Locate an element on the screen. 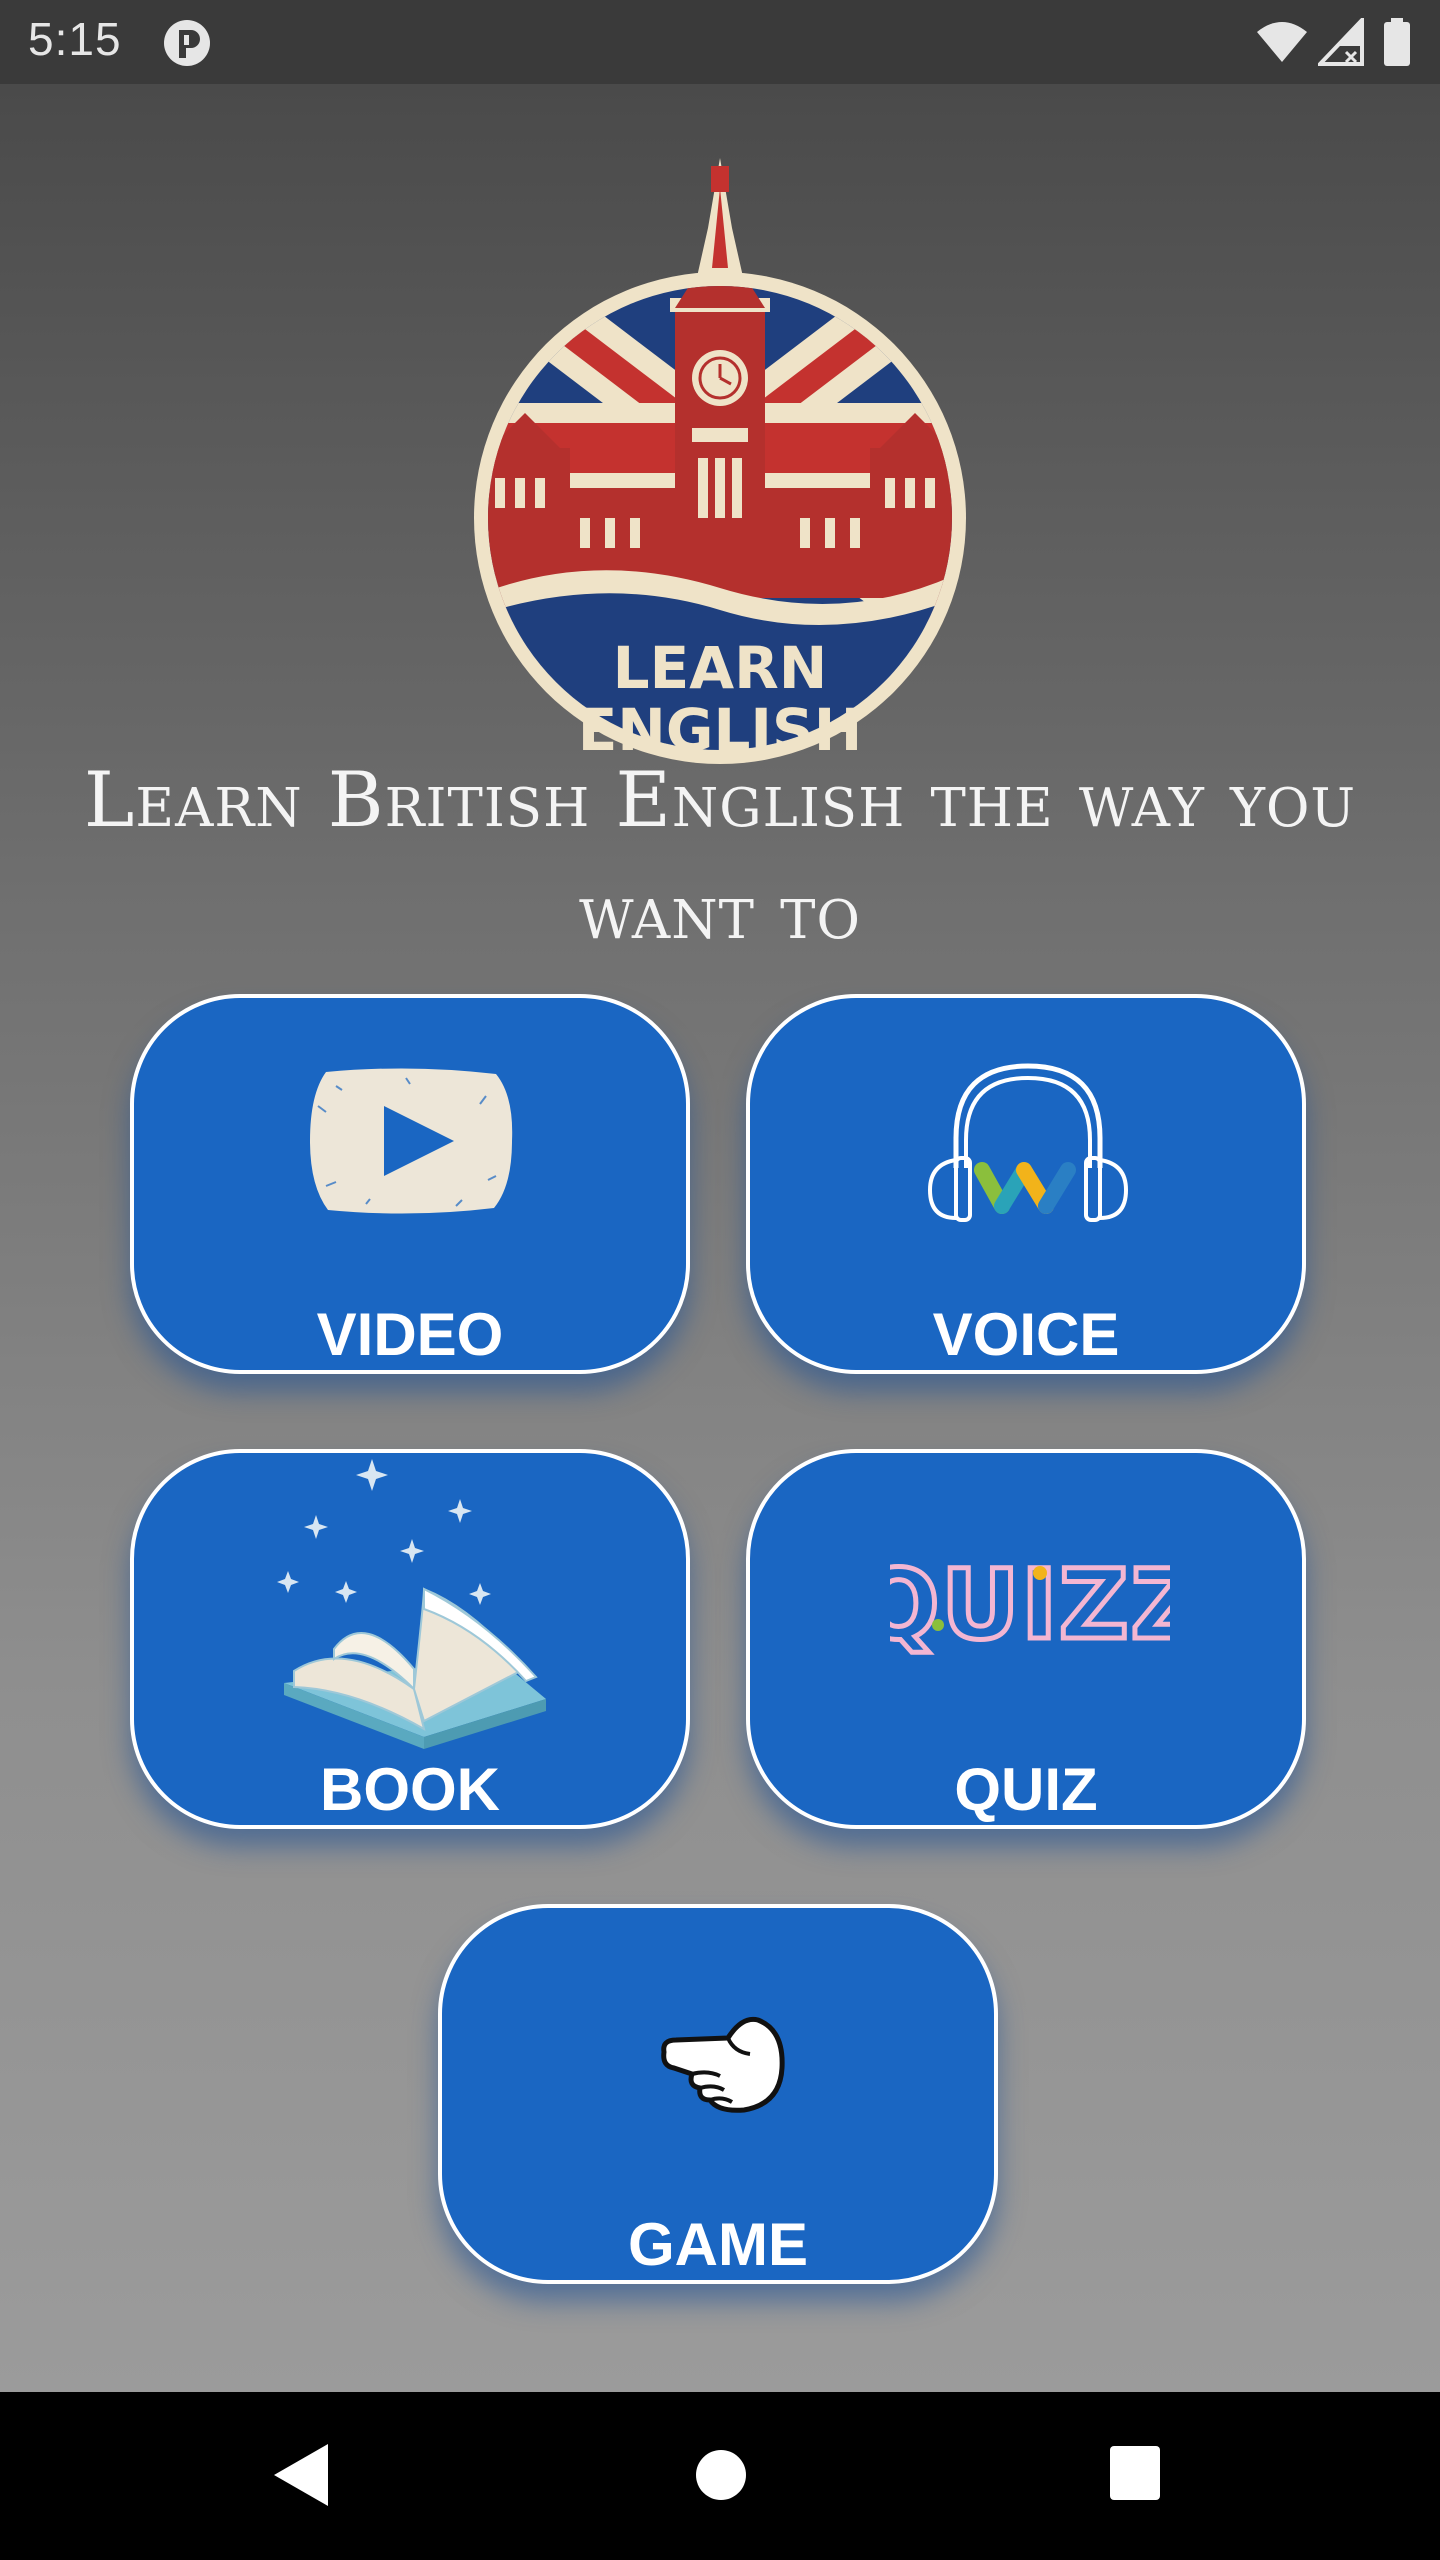 The image size is (1440, 2560). back-icon is located at coordinates (301, 2475).